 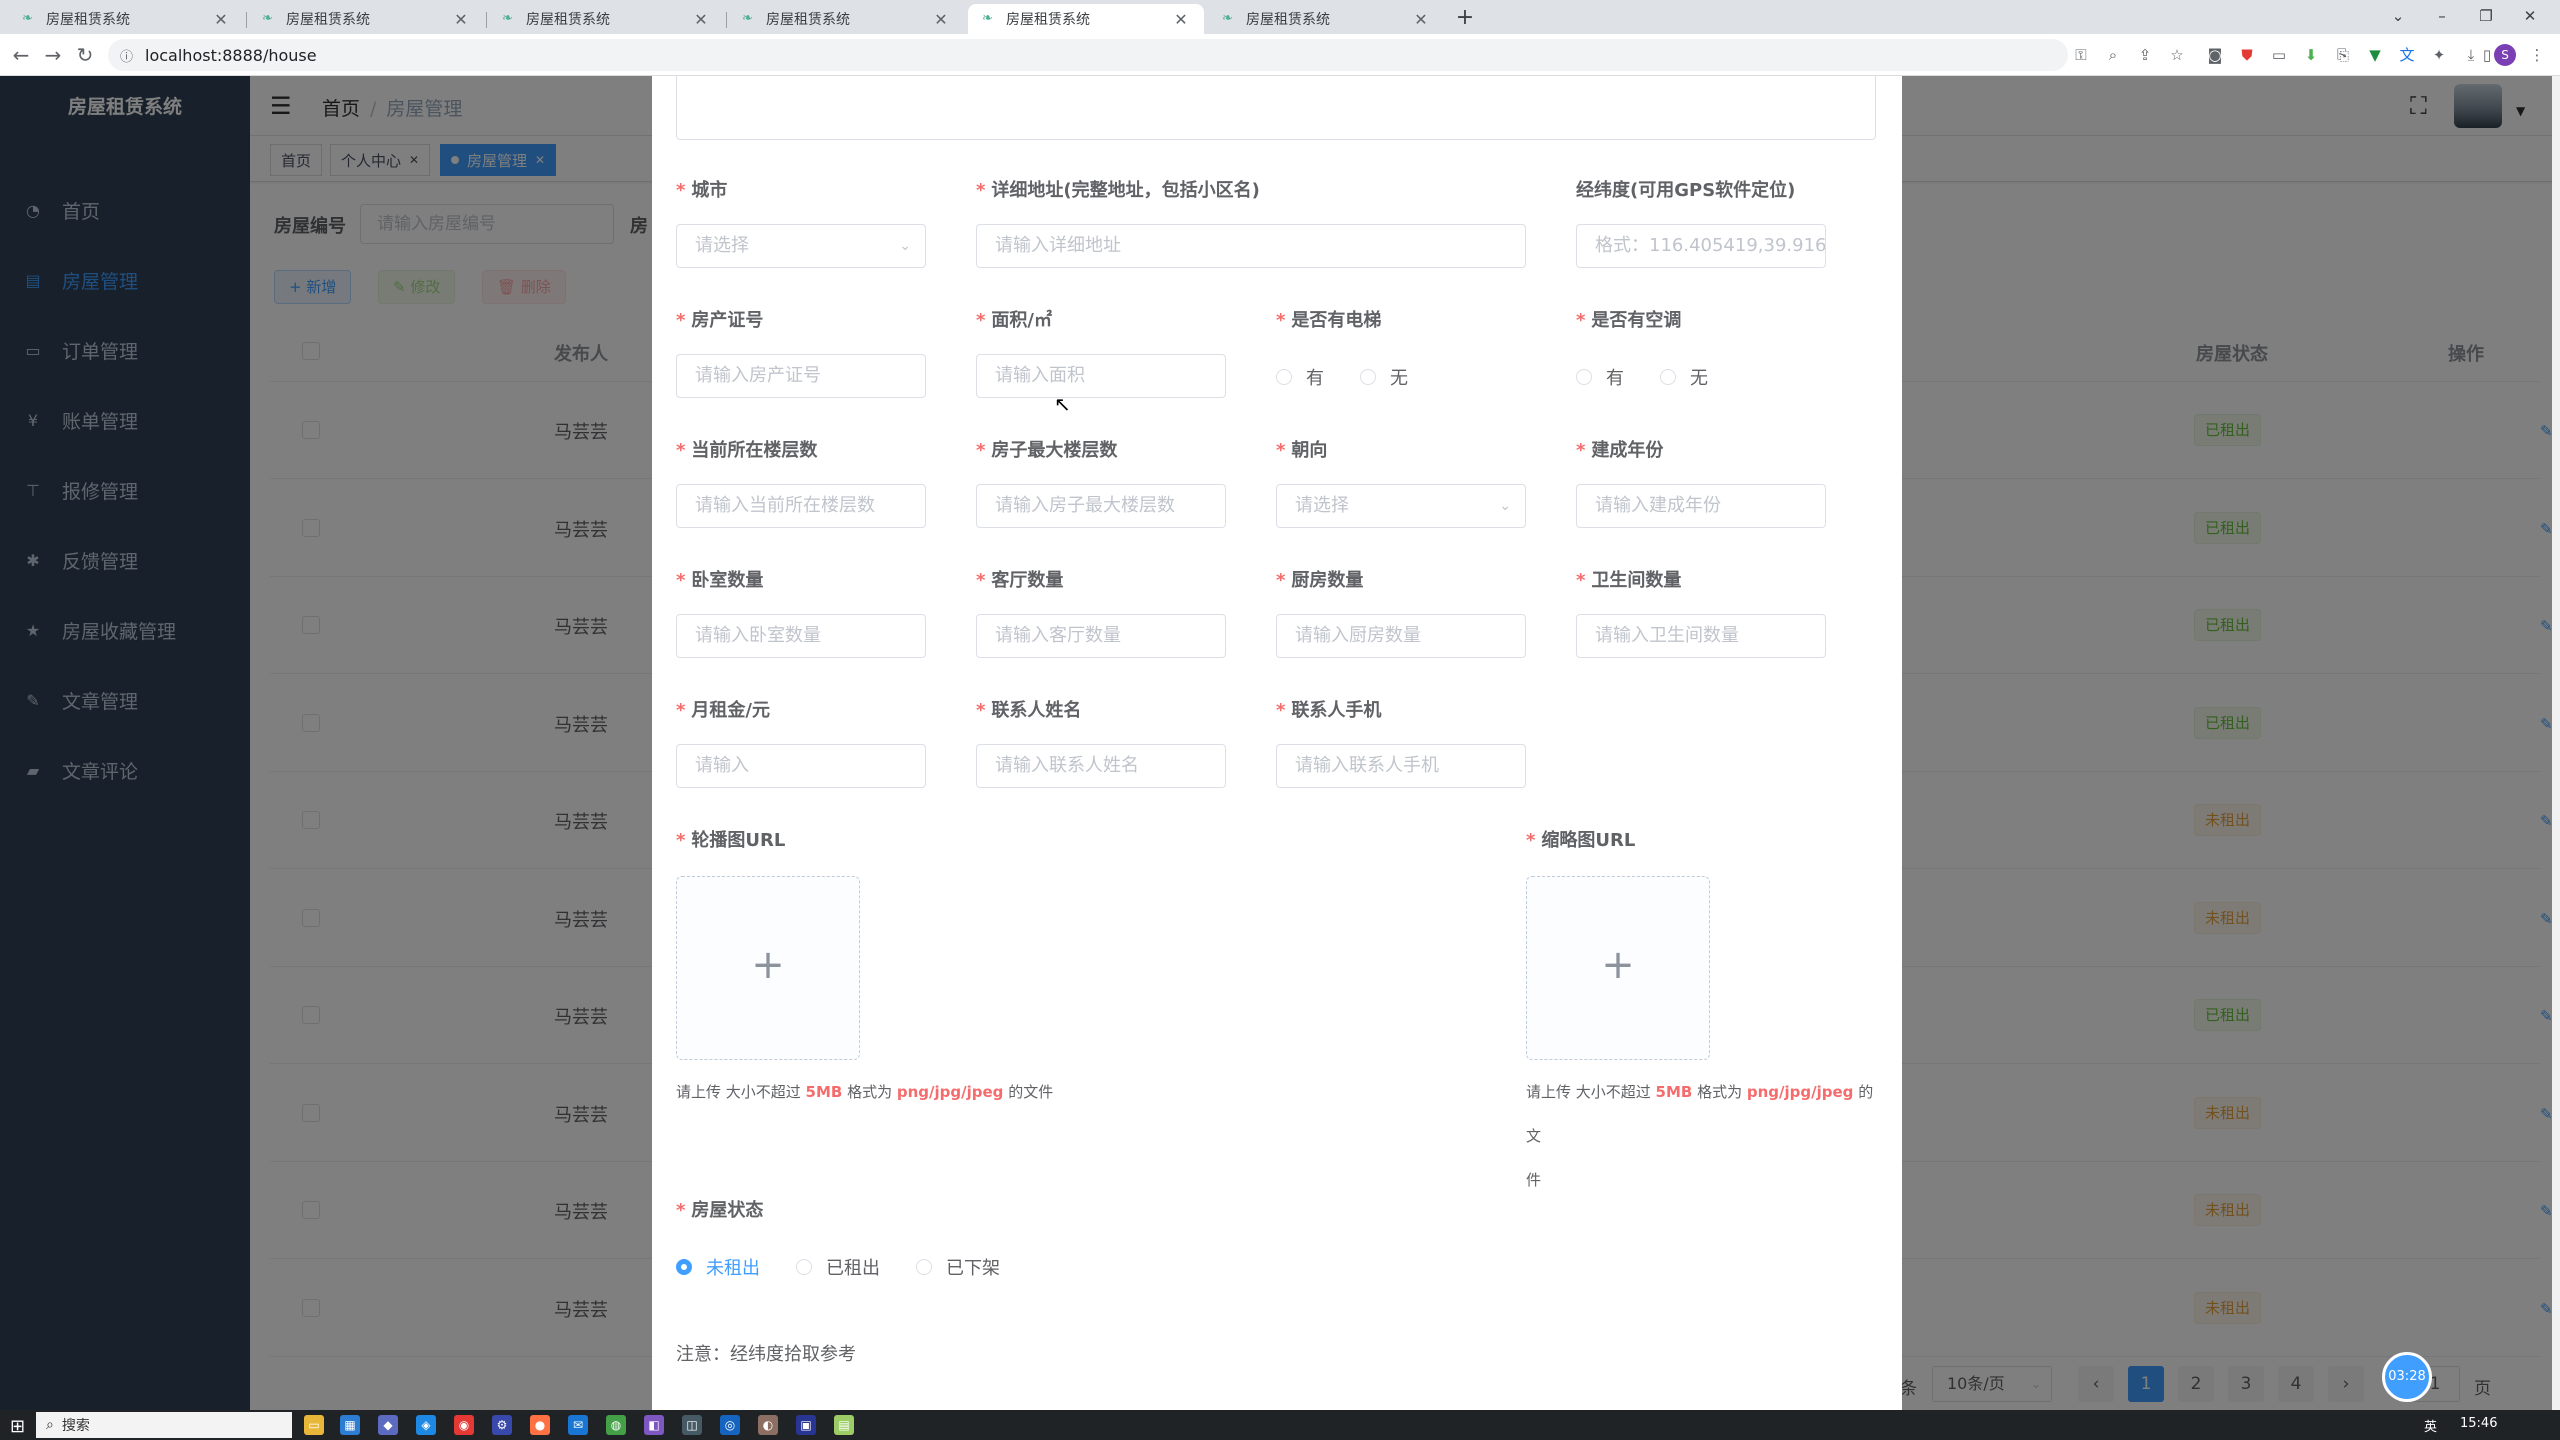 What do you see at coordinates (1600, 377) in the screenshot?
I see `aircon-yes-radio: 有` at bounding box center [1600, 377].